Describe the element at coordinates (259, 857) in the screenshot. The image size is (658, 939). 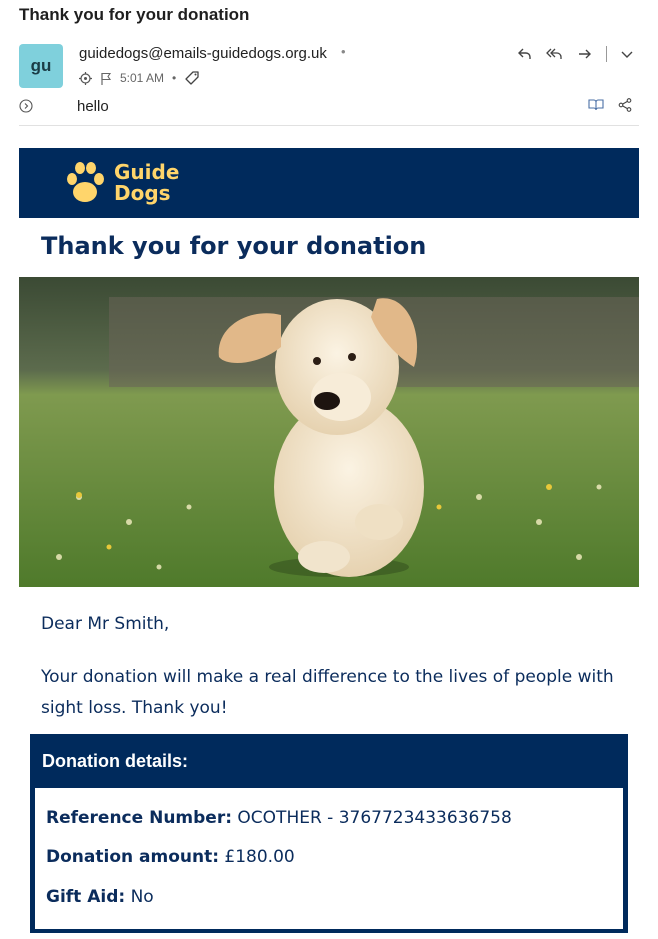
I see `amount-value: £180.00` at that location.